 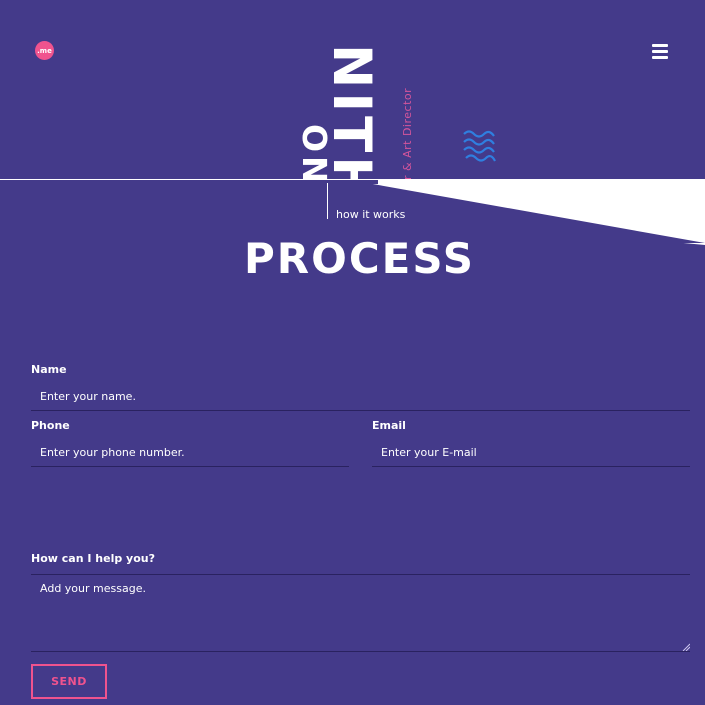 What do you see at coordinates (49, 369) in the screenshot?
I see `name-label: Name` at bounding box center [49, 369].